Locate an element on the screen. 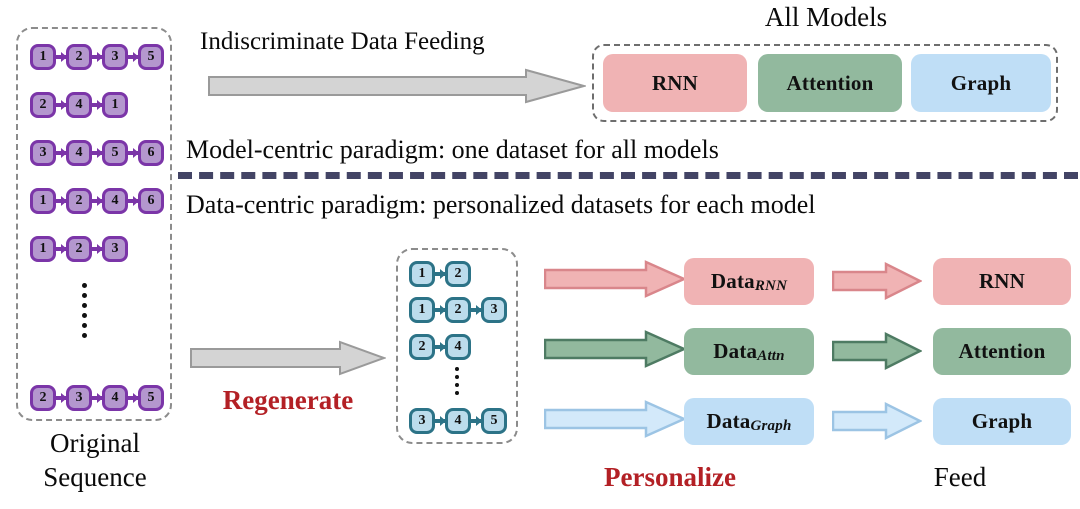  sequence-row: 1 2 3 5 is located at coordinates (97, 57).